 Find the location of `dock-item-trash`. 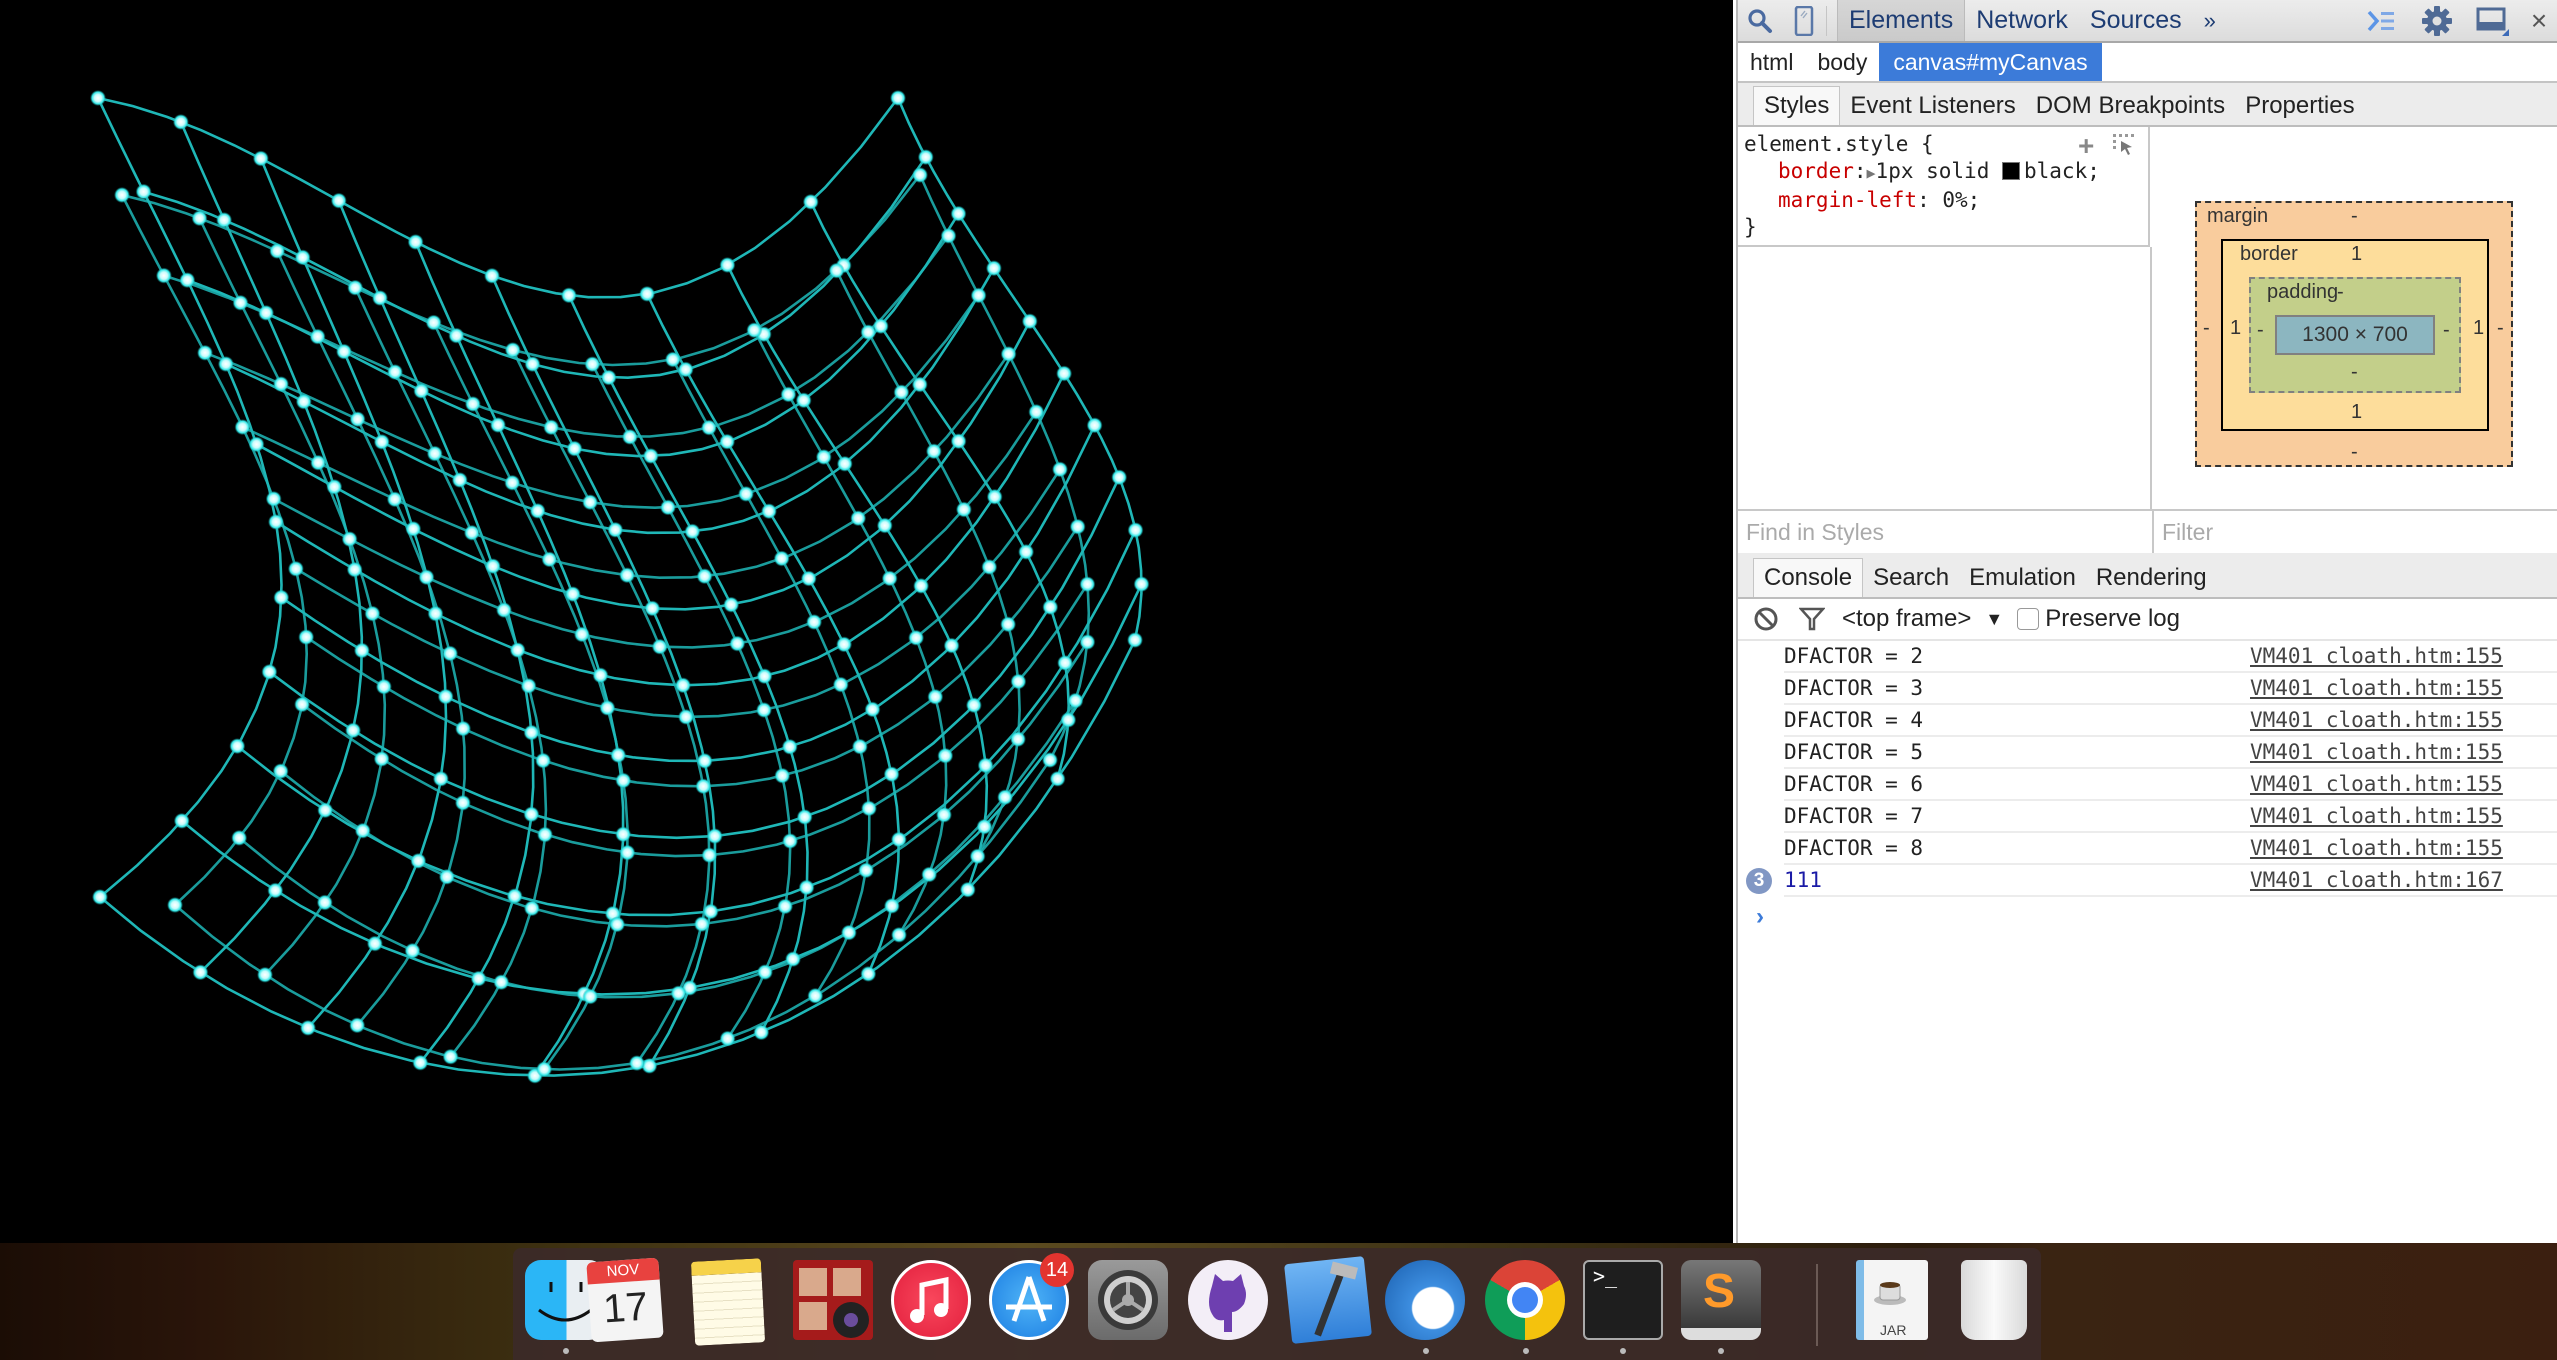

dock-item-trash is located at coordinates (1994, 1300).